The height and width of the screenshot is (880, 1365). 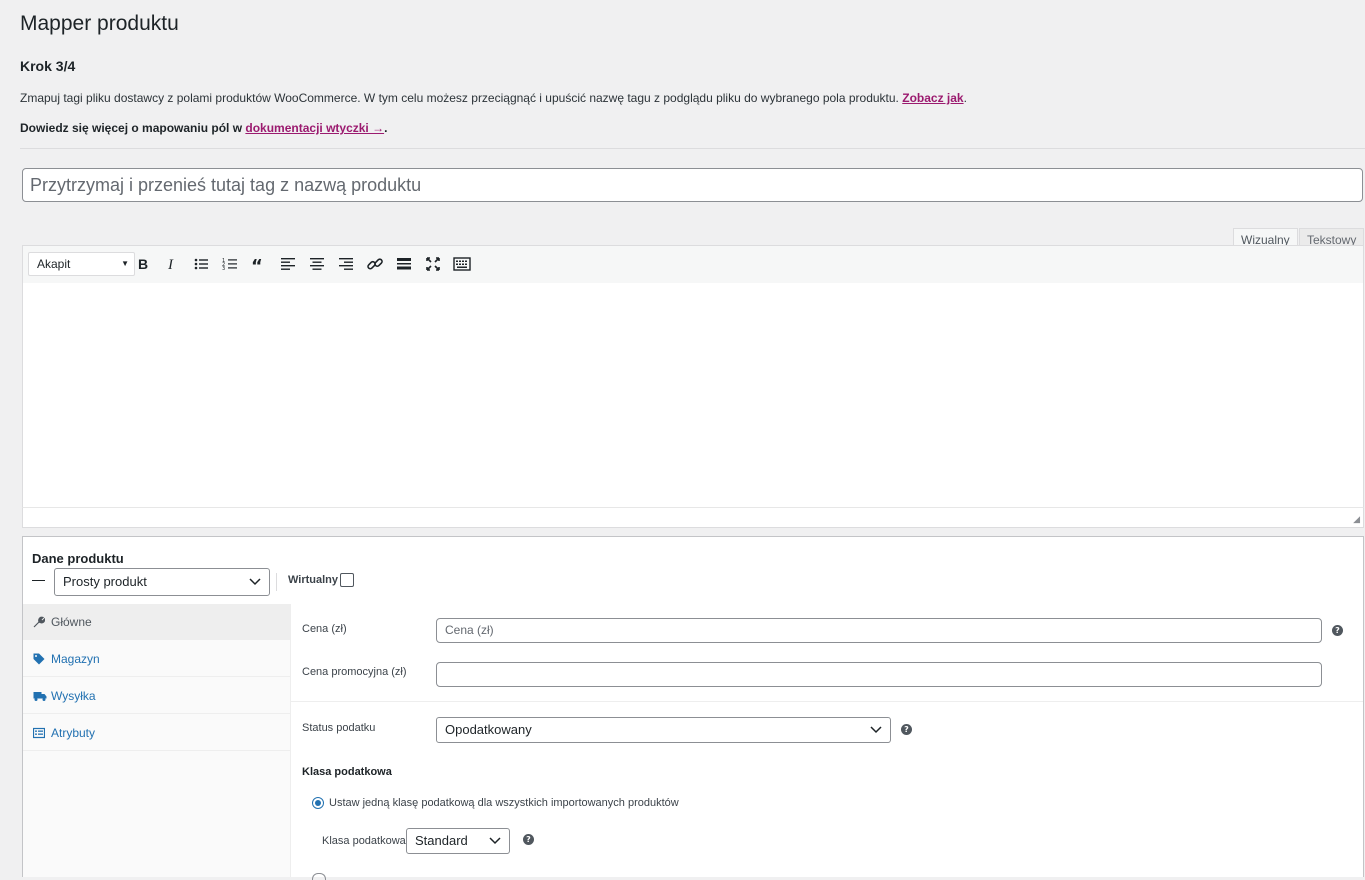 What do you see at coordinates (42, 733) in the screenshot?
I see `list-icon` at bounding box center [42, 733].